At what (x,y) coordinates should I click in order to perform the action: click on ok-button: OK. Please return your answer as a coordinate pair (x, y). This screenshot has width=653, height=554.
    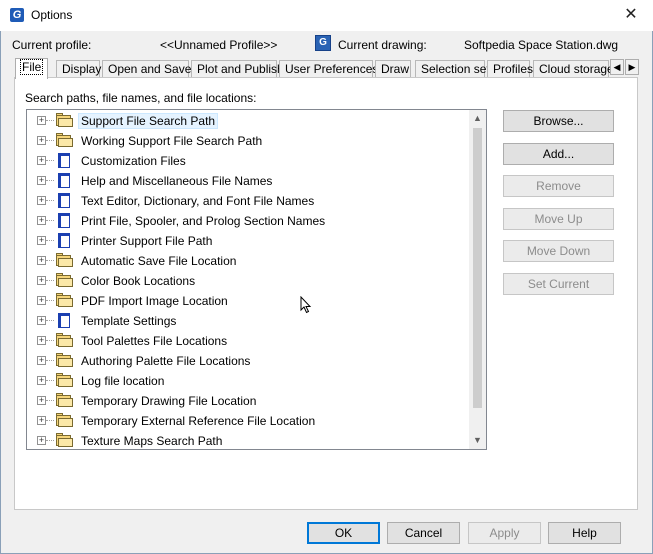
    Looking at the image, I should click on (343, 533).